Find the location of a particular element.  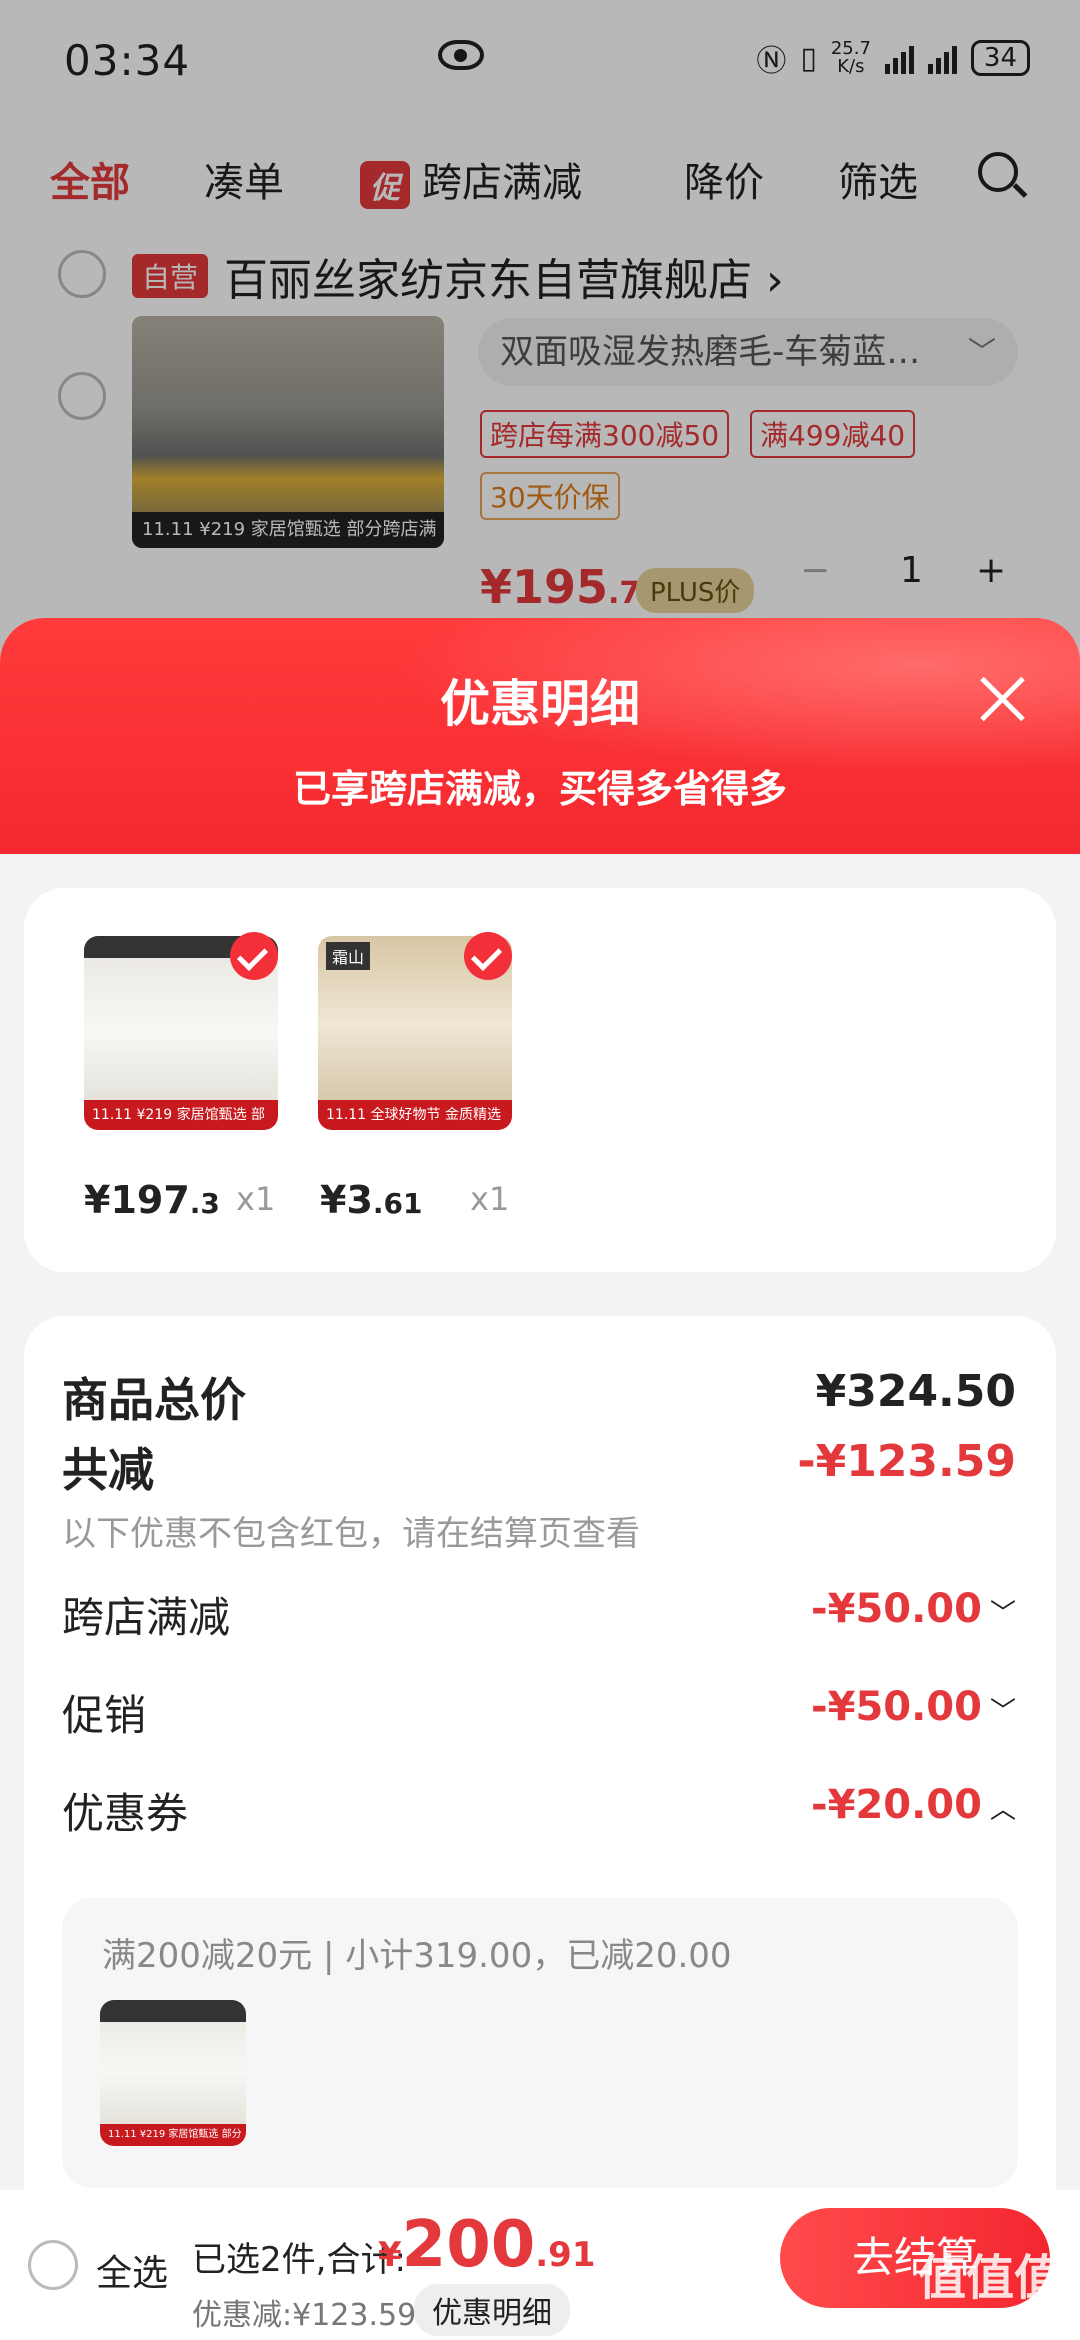

coupon-item-thumb: 11.11 ¥219 家居馆甄选 部分跨店满300减50 is located at coordinates (173, 2073).